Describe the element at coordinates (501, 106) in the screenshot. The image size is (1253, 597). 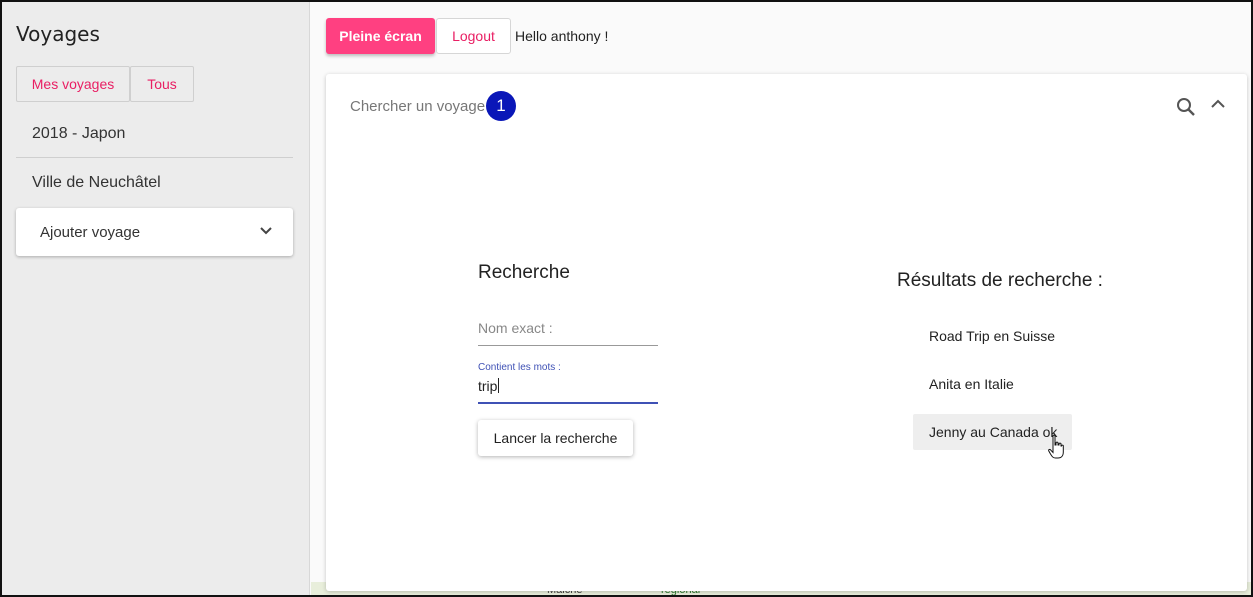
I see `step-badge: 1` at that location.